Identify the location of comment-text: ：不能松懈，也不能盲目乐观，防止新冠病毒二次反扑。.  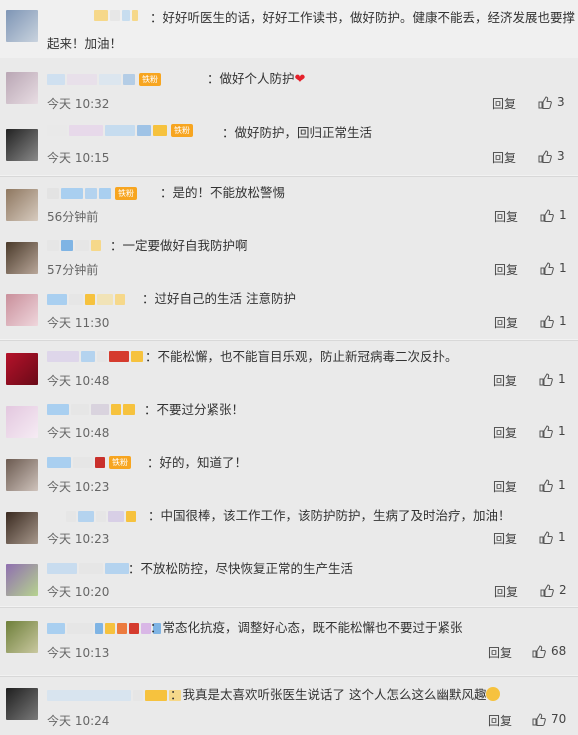
(301, 356).